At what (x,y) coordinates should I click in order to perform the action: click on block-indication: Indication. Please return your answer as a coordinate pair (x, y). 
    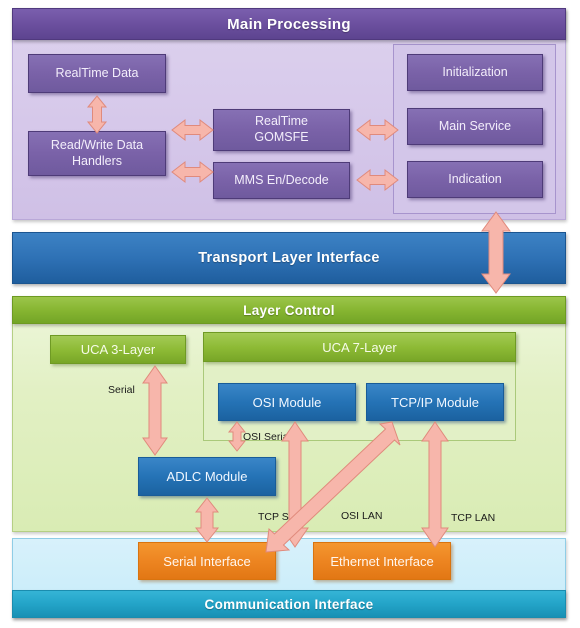
    Looking at the image, I should click on (475, 179).